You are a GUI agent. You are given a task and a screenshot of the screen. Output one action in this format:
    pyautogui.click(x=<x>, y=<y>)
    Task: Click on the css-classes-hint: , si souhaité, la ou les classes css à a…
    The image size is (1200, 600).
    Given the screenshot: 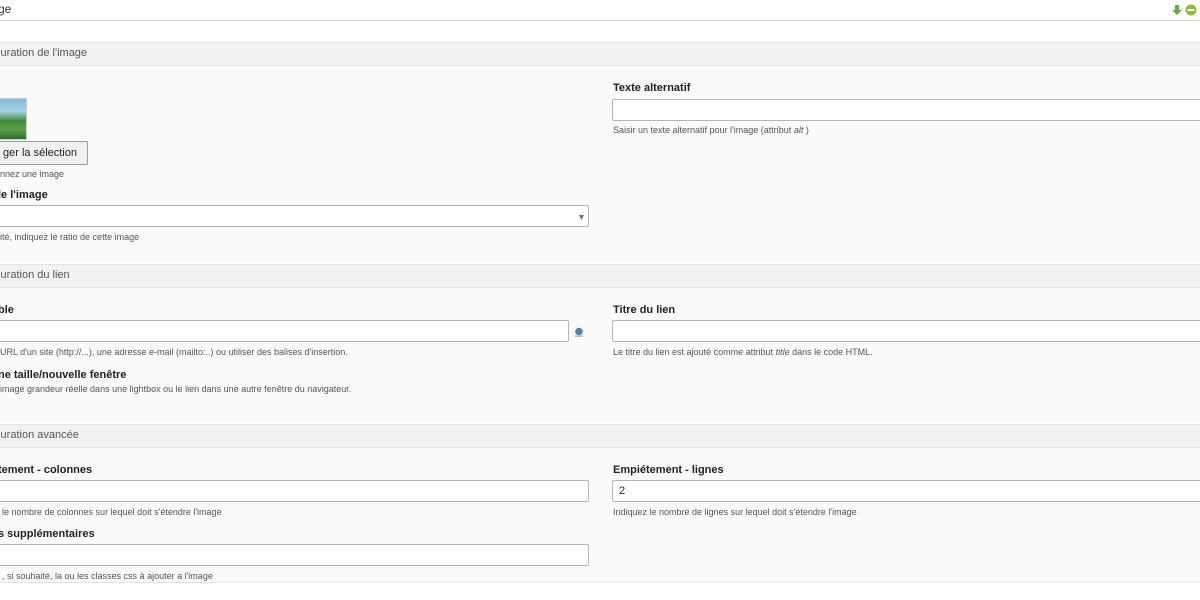 What is the action you would take?
    pyautogui.click(x=107, y=576)
    